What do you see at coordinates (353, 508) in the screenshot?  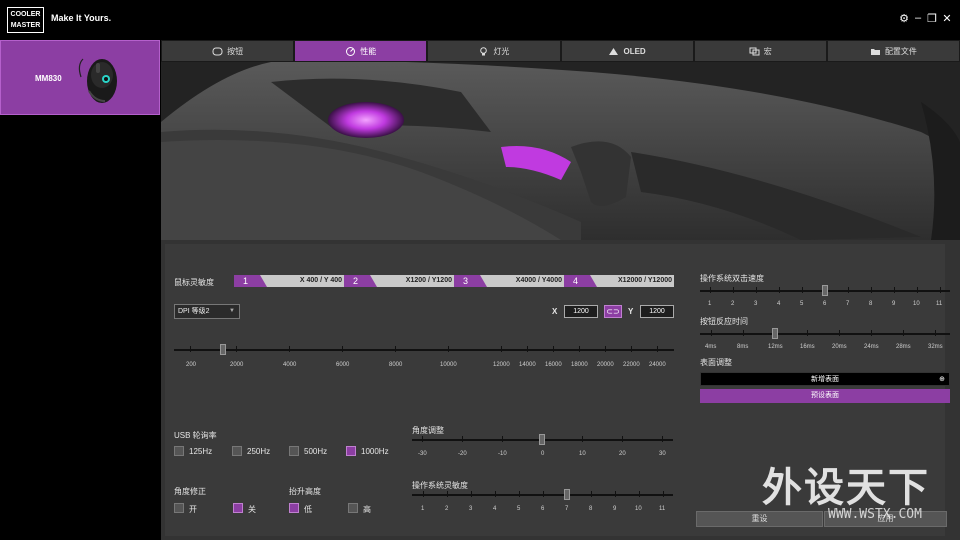 I see `lift-off-high-checkbox` at bounding box center [353, 508].